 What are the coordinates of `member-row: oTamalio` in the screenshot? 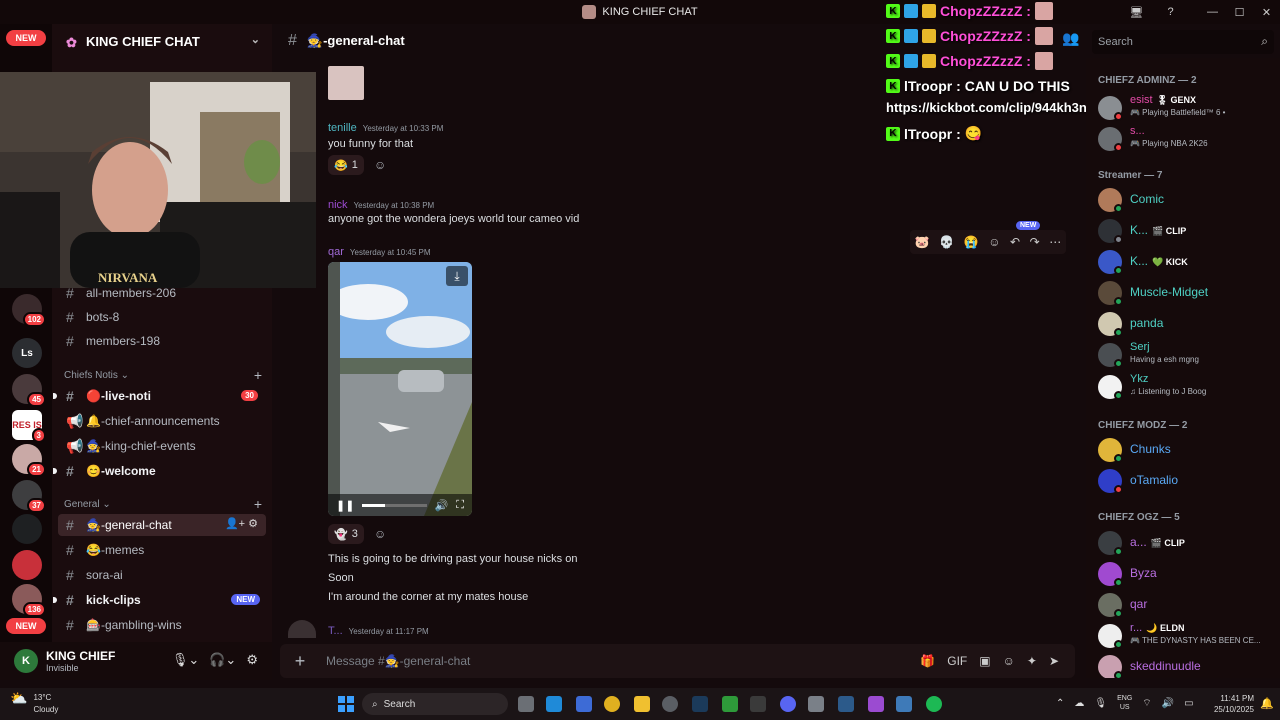 It's located at (1188, 481).